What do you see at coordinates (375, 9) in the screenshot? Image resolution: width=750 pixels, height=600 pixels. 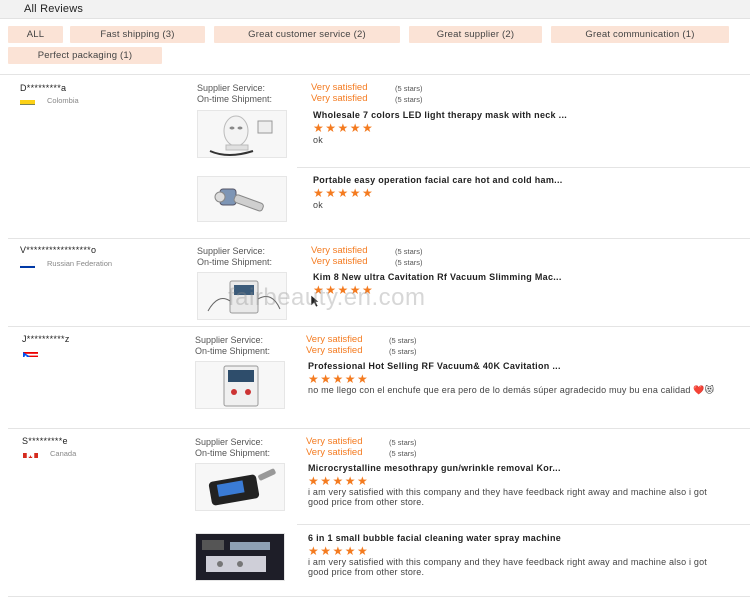 I see `reviews-header: All Reviews` at bounding box center [375, 9].